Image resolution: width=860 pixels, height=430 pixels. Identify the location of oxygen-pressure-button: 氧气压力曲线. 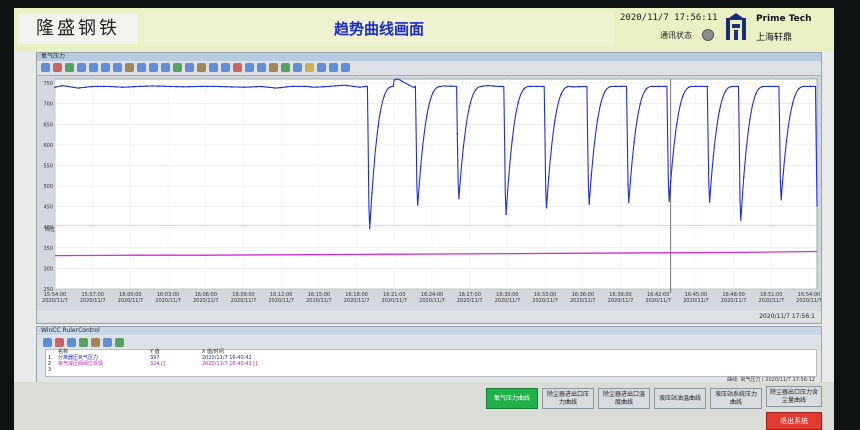
(512, 398).